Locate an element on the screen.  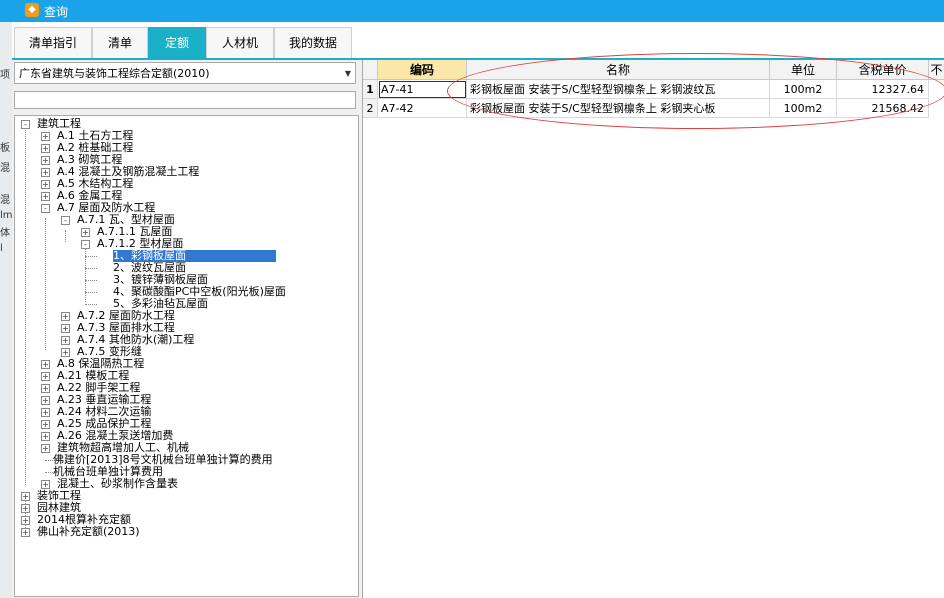
tree-node: + A.7.2 屋面防水工程 is located at coordinates (186, 316).